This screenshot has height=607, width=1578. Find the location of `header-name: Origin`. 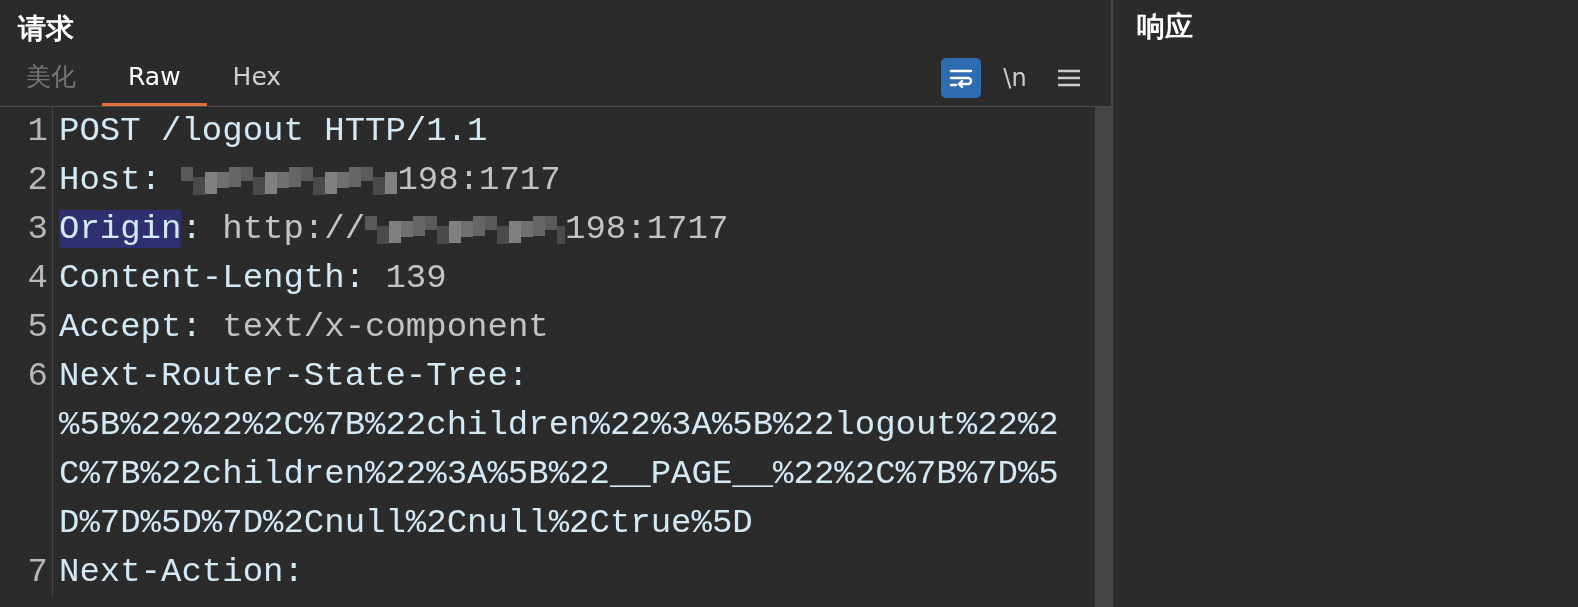

header-name: Origin is located at coordinates (120, 229).